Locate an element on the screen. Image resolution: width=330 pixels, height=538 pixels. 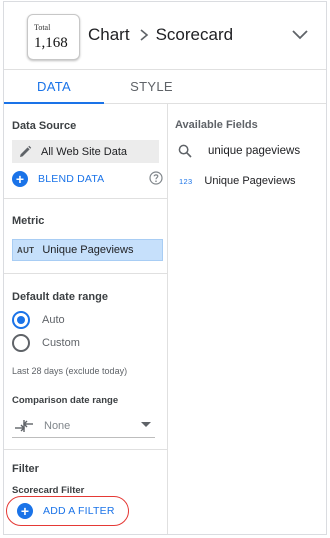
metric-chip: AUT Unique Pageviews is located at coordinates (87, 250).